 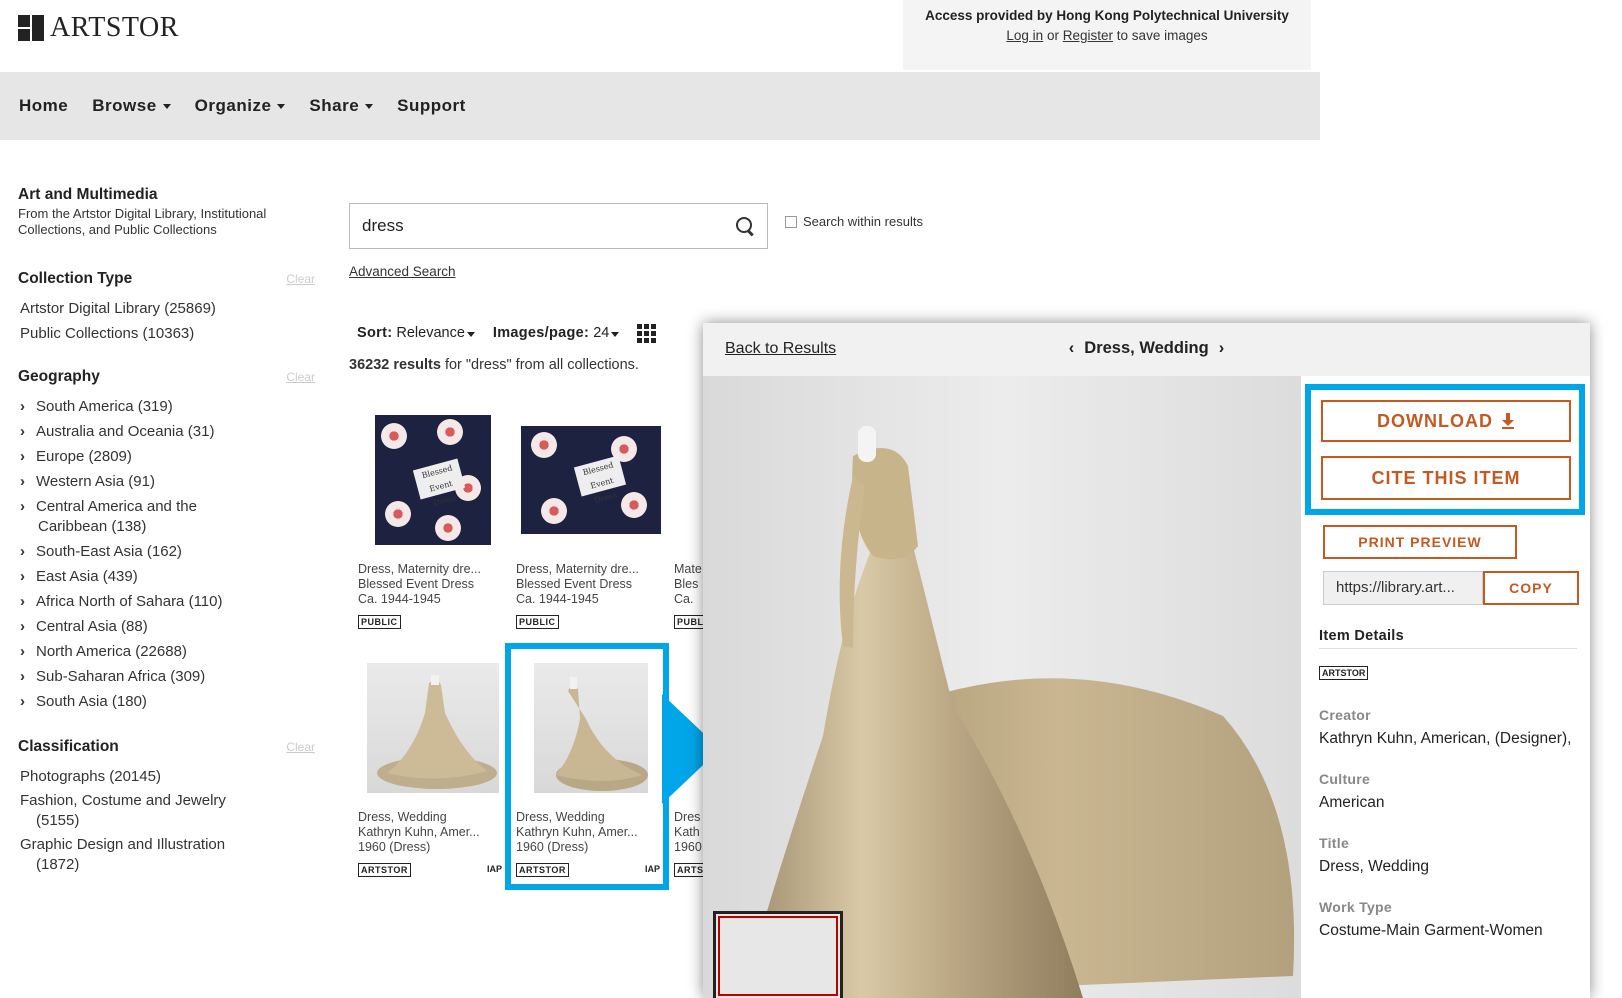 I want to click on label-patch: Blessed Event Dress, so click(x=600, y=480).